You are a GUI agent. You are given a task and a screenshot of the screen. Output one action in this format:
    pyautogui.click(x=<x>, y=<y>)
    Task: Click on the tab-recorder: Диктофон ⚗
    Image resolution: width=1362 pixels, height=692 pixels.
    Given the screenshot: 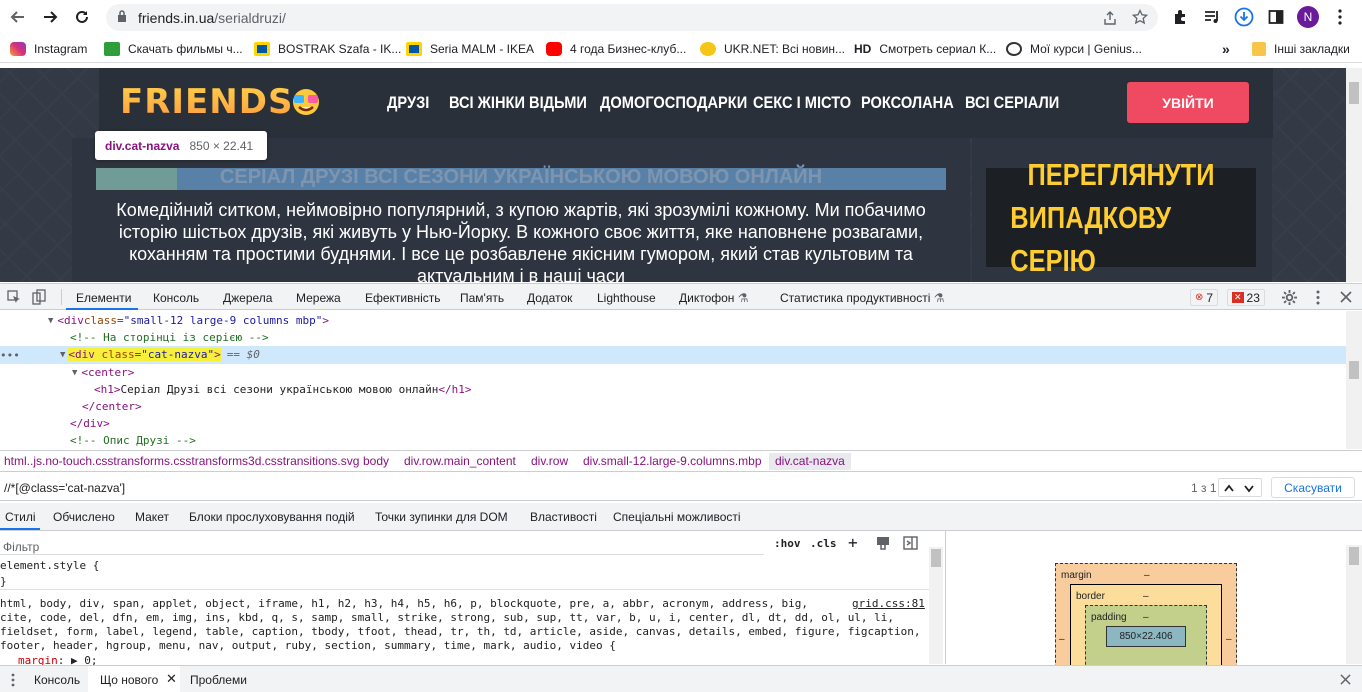 What is the action you would take?
    pyautogui.click(x=714, y=298)
    